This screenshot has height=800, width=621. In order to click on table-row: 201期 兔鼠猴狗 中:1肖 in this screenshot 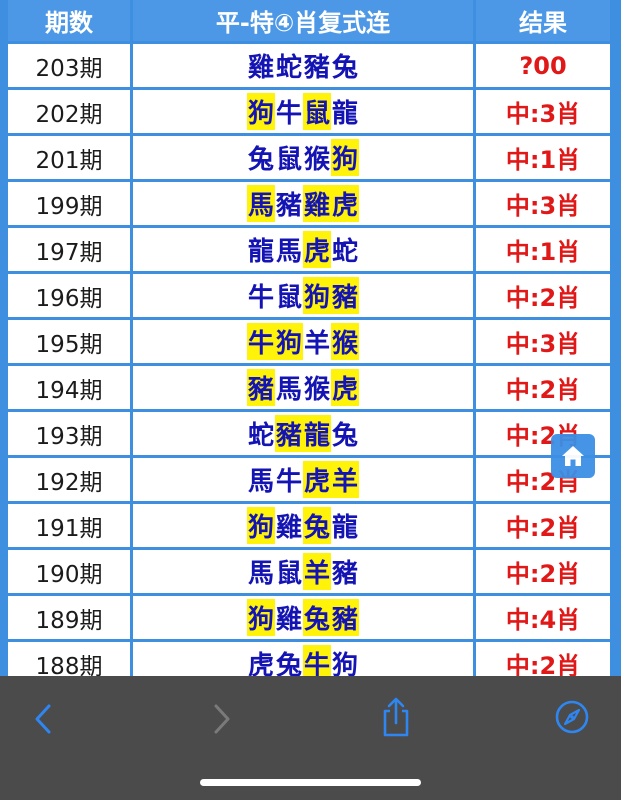, I will do `click(309, 157)`.